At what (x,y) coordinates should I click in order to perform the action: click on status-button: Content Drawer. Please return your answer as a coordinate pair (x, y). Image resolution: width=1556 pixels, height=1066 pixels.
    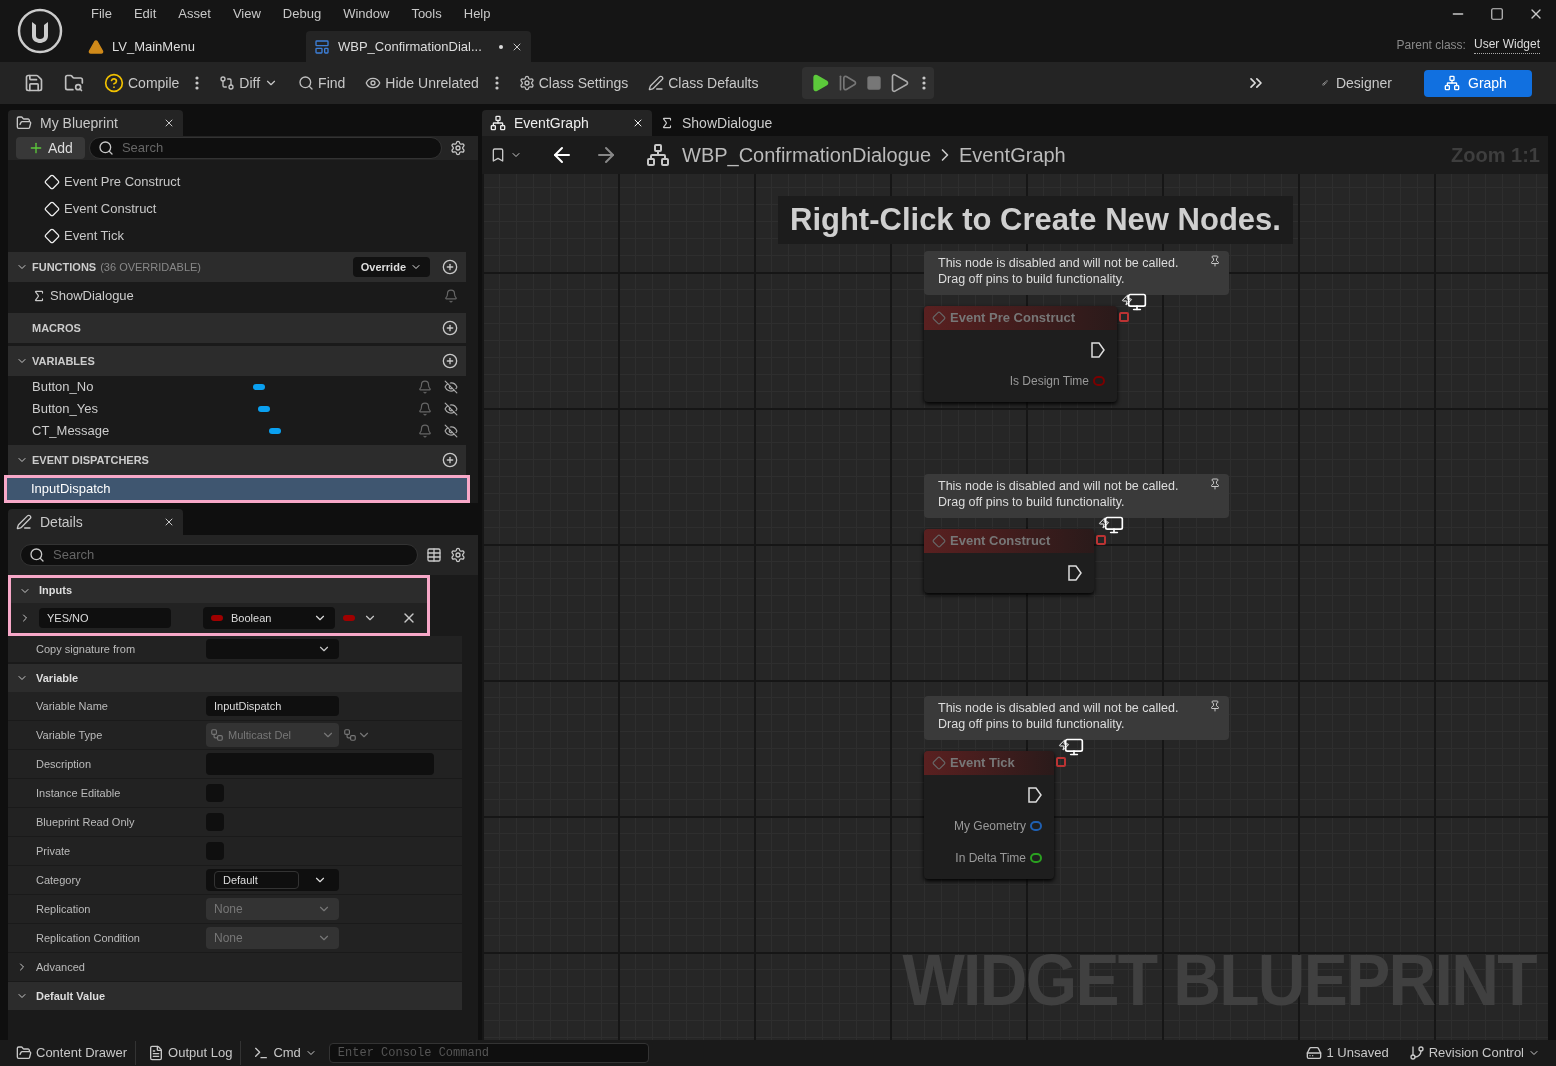
    Looking at the image, I should click on (72, 1053).